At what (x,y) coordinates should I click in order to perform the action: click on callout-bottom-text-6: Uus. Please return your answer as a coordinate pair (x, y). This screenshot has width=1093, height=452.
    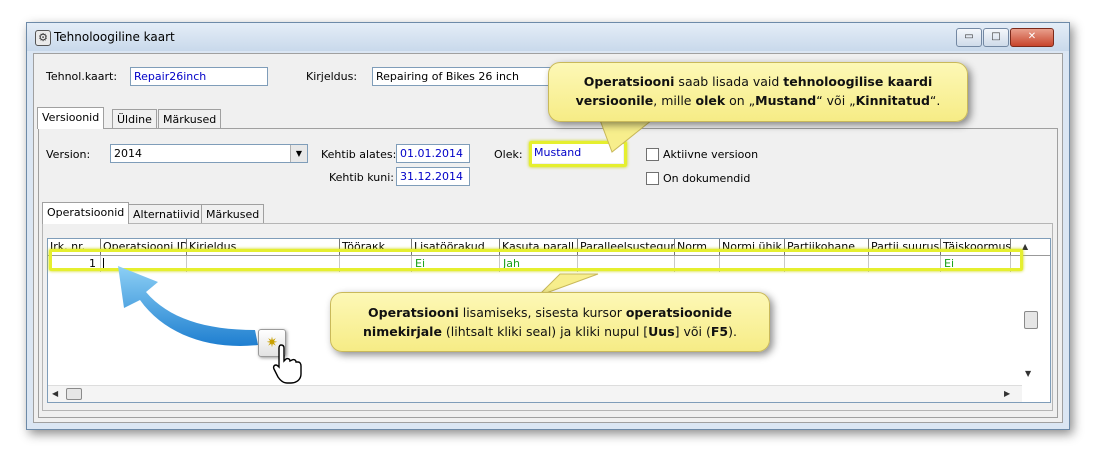
    Looking at the image, I should click on (661, 331).